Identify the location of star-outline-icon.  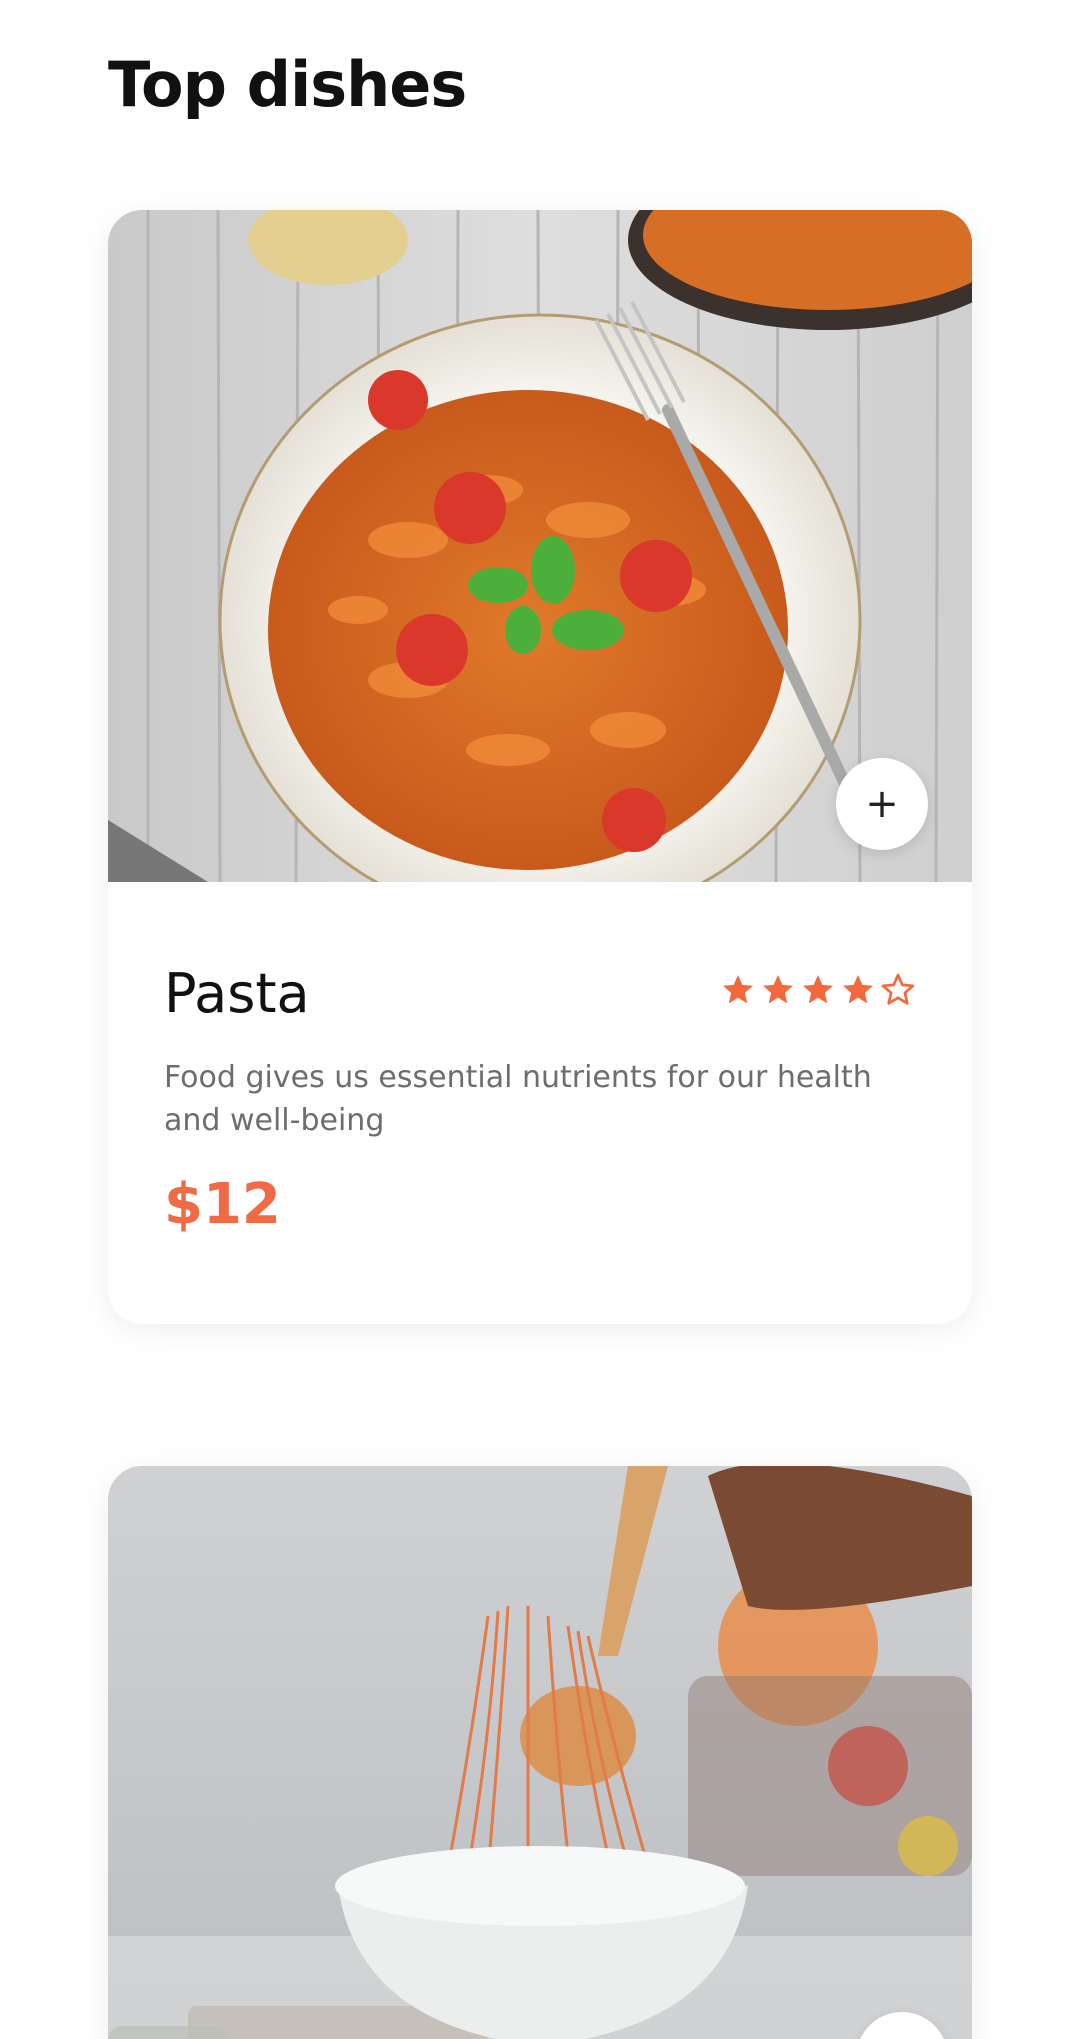
(898, 989).